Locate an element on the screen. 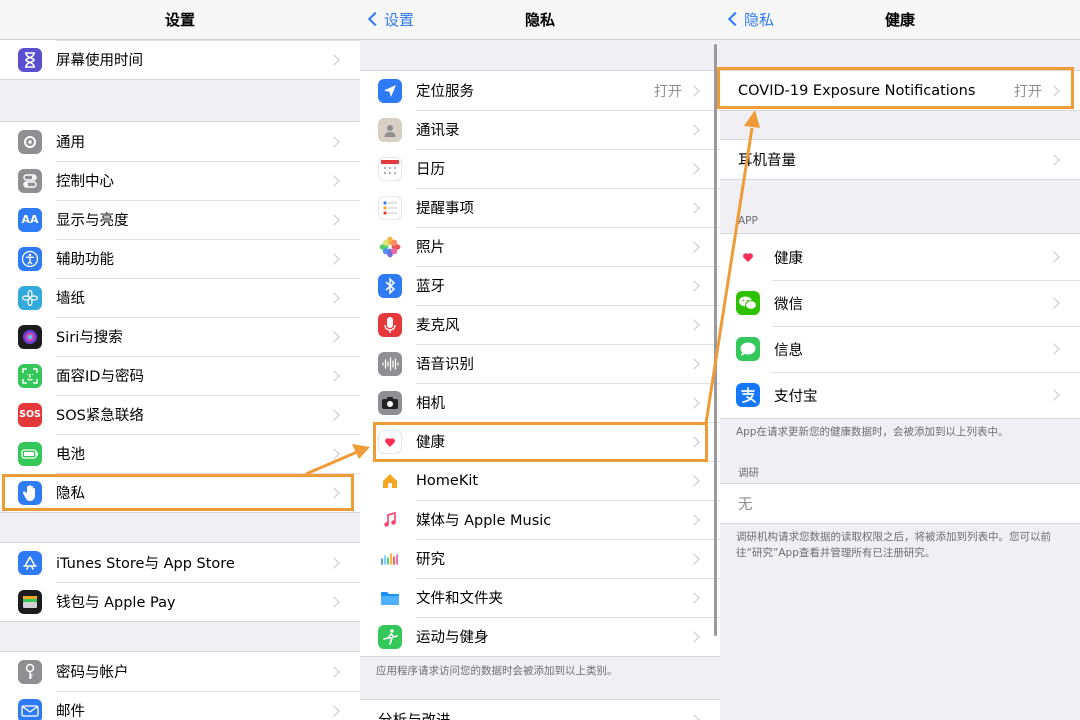  privacy-row-bluetooth: 蓝牙 is located at coordinates (540, 285).